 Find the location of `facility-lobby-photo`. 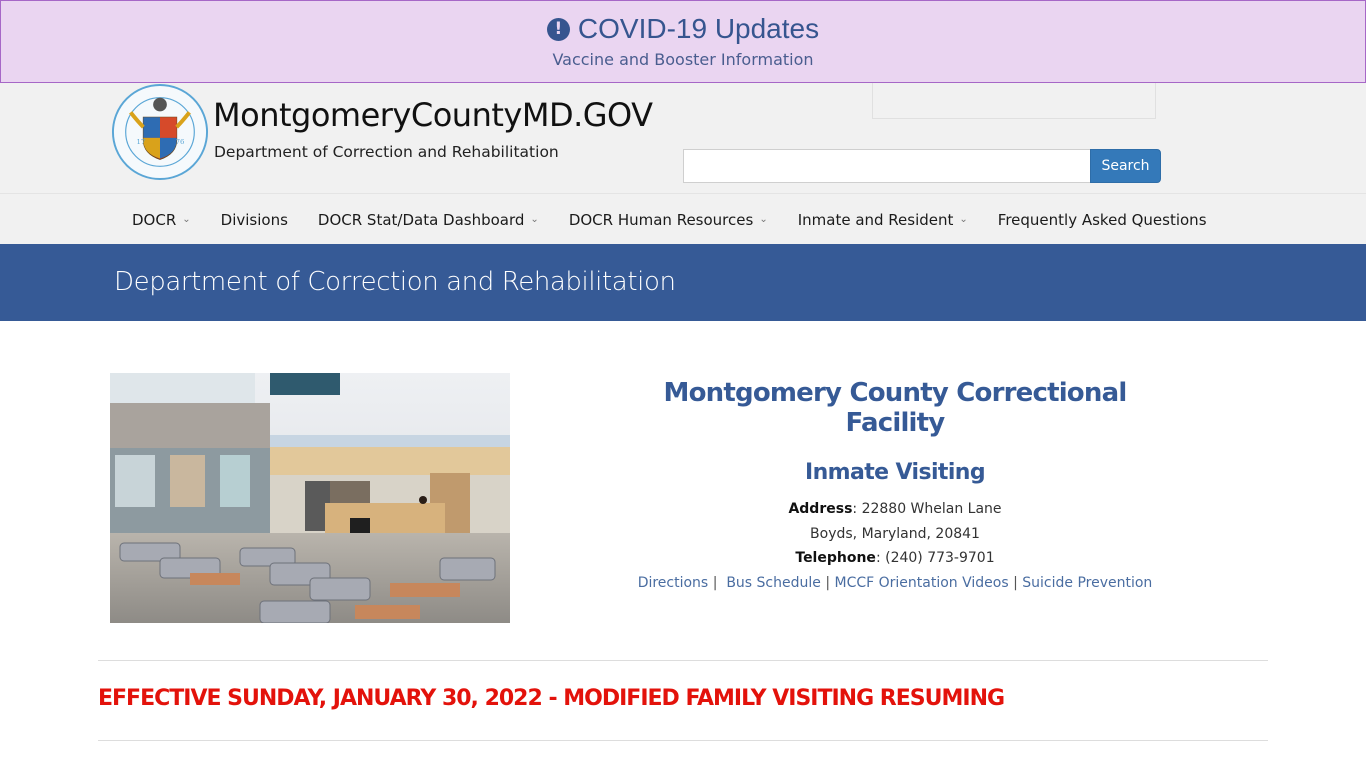

facility-lobby-photo is located at coordinates (310, 498).